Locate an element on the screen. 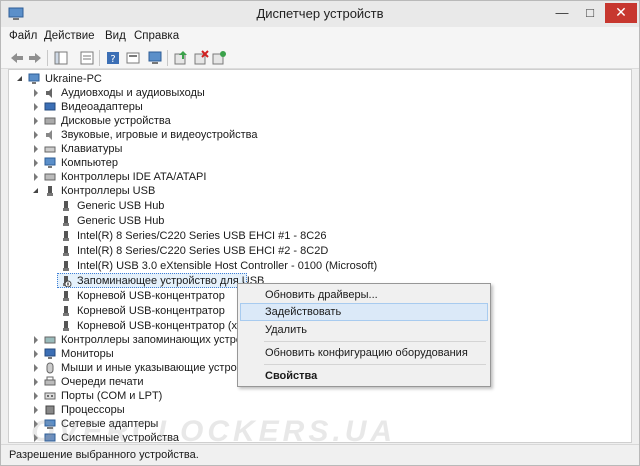  tree-item-label: Аудиовходы и аудиовыходы is located at coordinates (133, 93).